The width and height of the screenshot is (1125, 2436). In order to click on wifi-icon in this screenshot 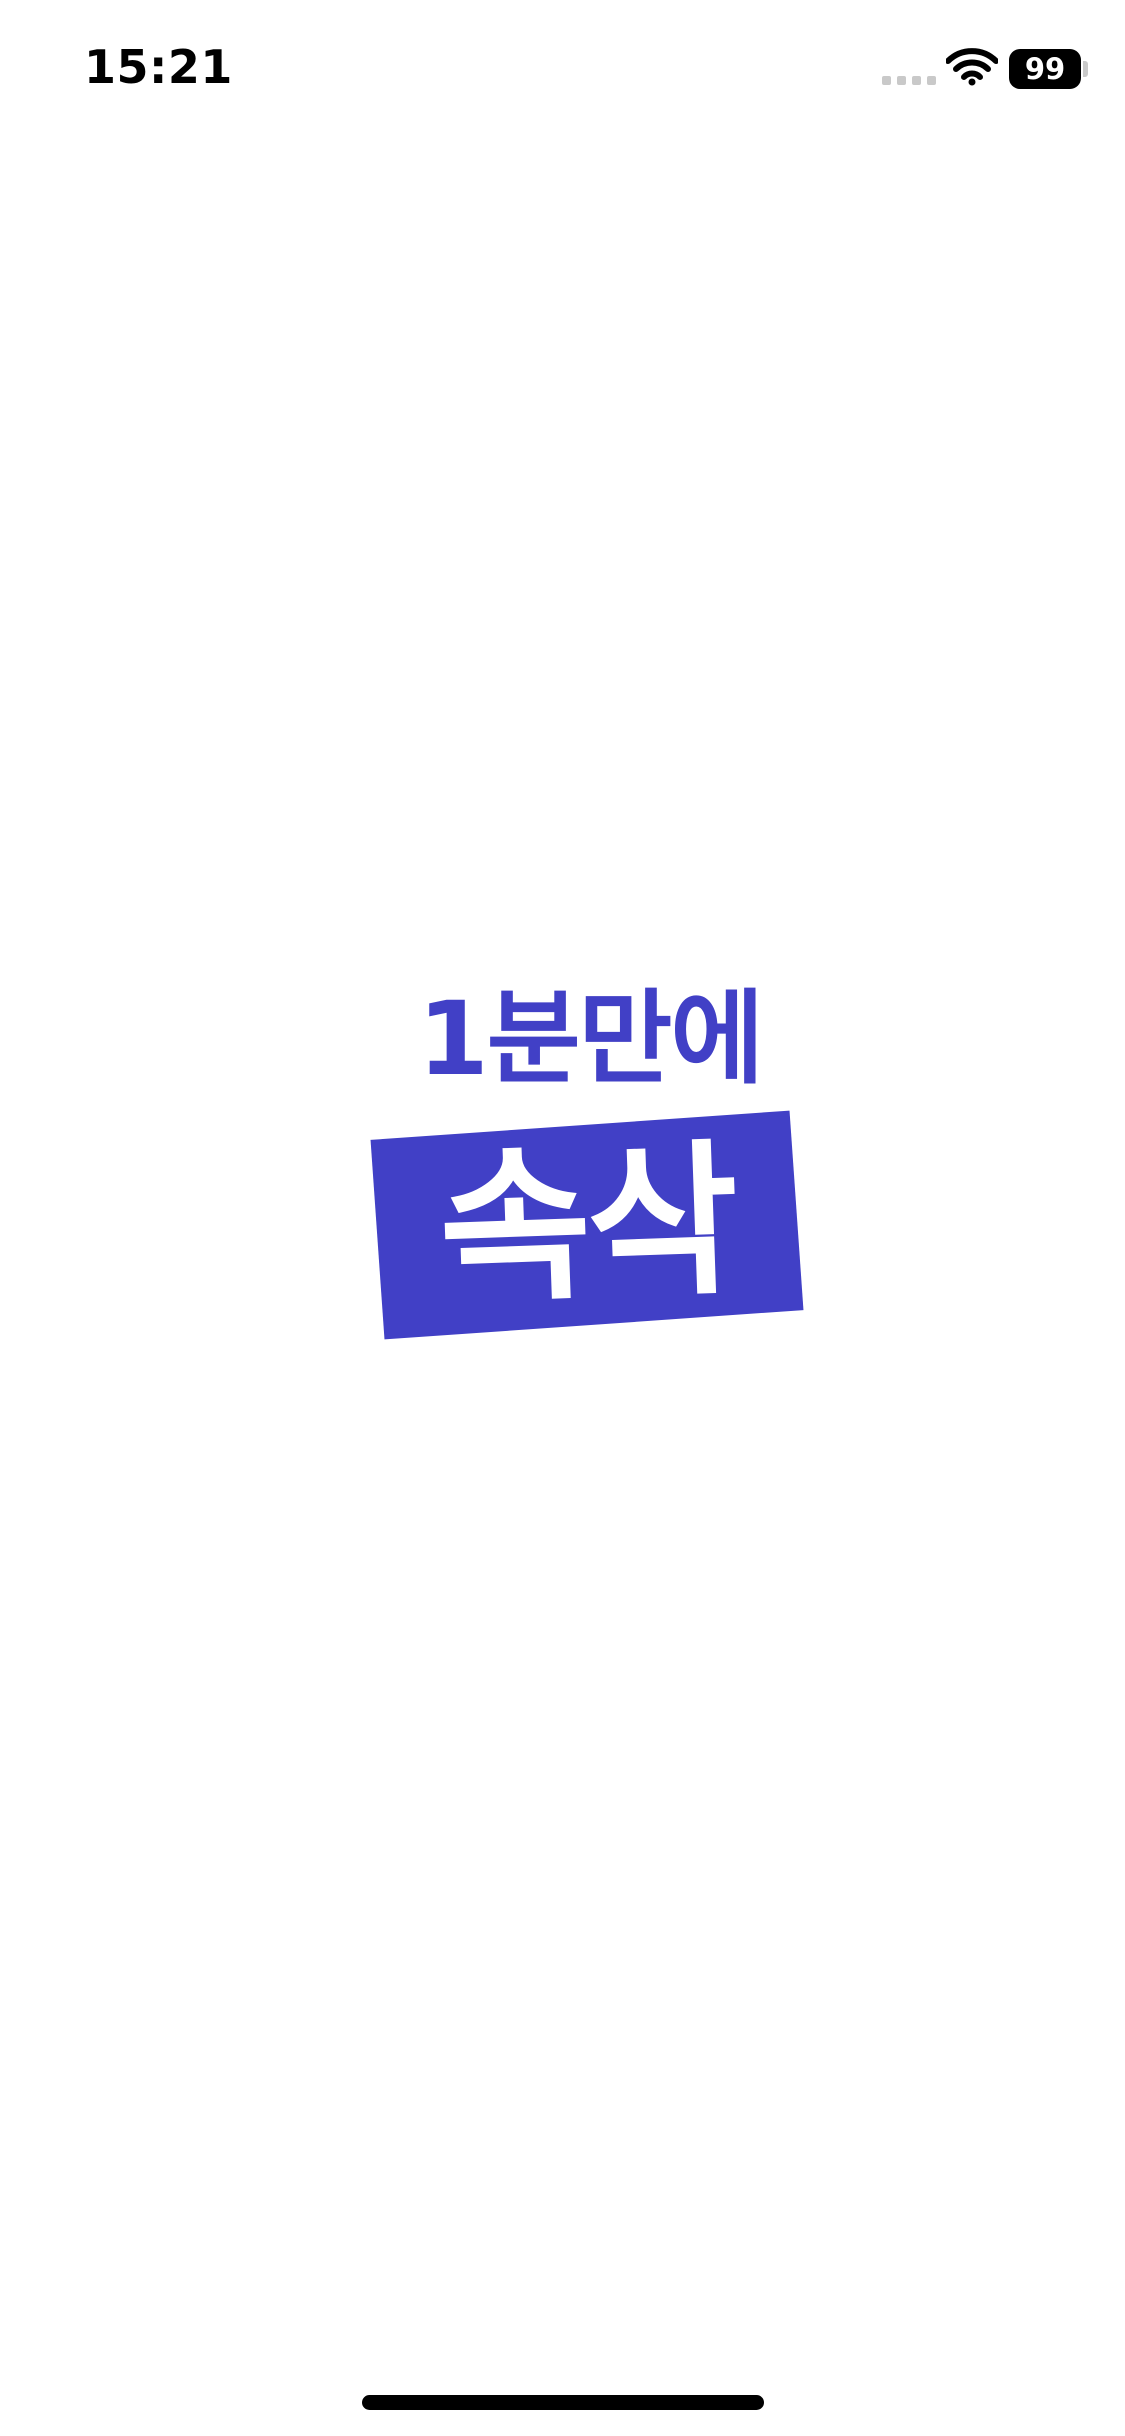, I will do `click(972, 67)`.